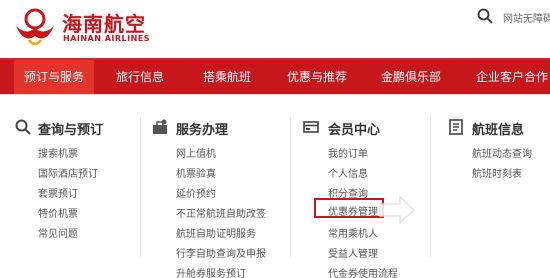  Describe the element at coordinates (311, 127) in the screenshot. I see `member-card-icon` at that location.